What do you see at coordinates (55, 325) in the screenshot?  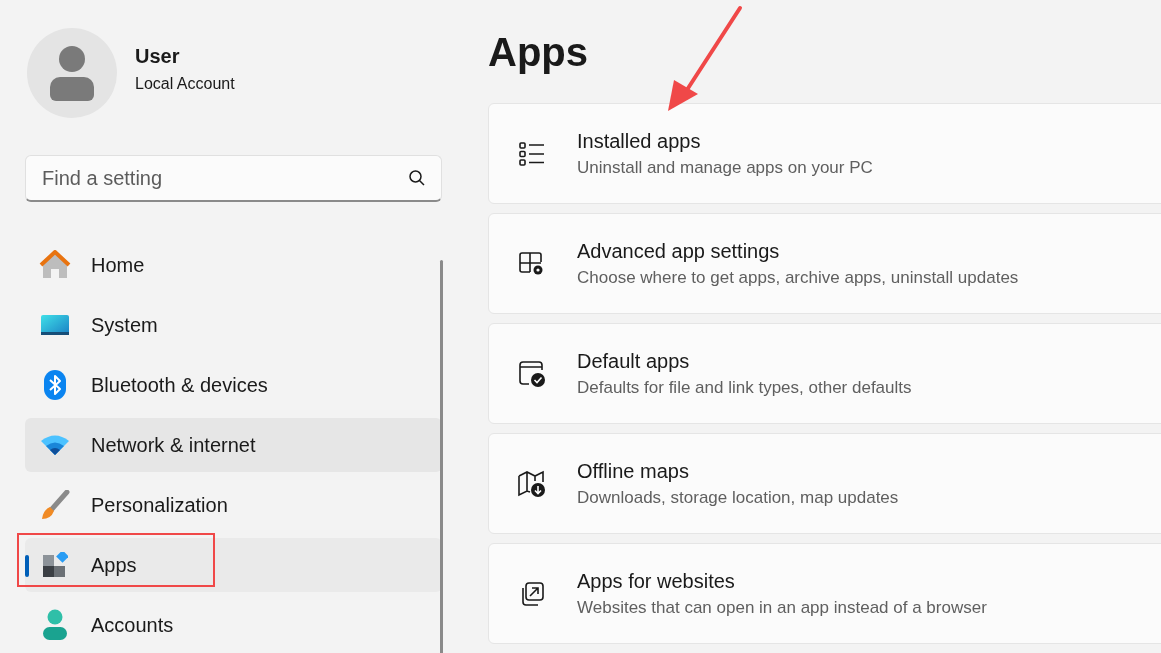 I see `monitor-icon` at bounding box center [55, 325].